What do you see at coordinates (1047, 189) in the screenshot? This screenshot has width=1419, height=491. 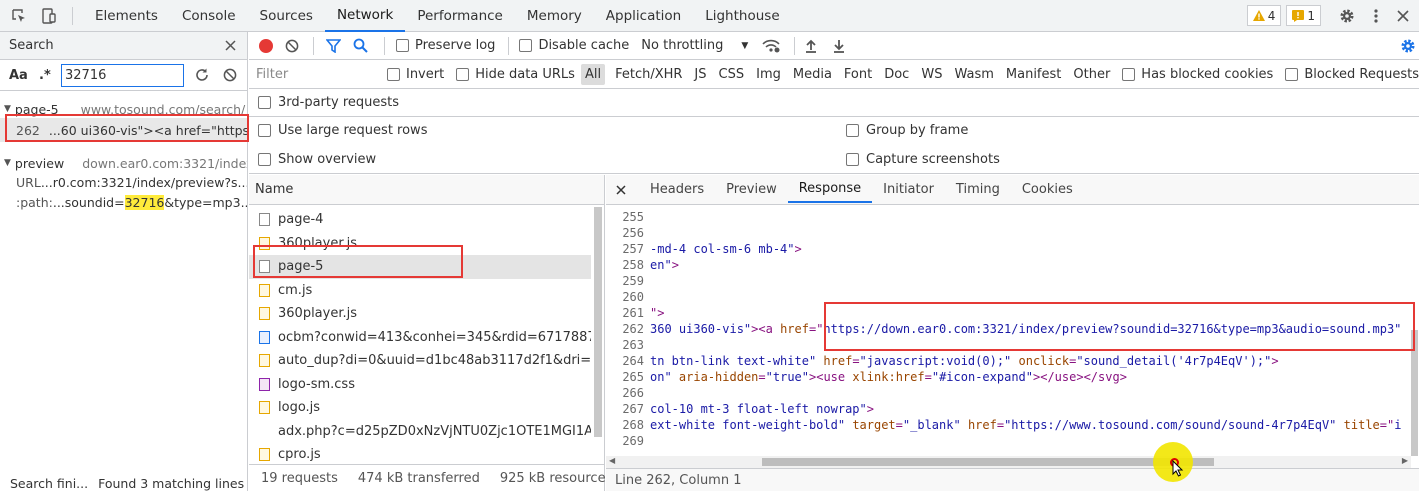 I see `tab-cookies: Cookies` at bounding box center [1047, 189].